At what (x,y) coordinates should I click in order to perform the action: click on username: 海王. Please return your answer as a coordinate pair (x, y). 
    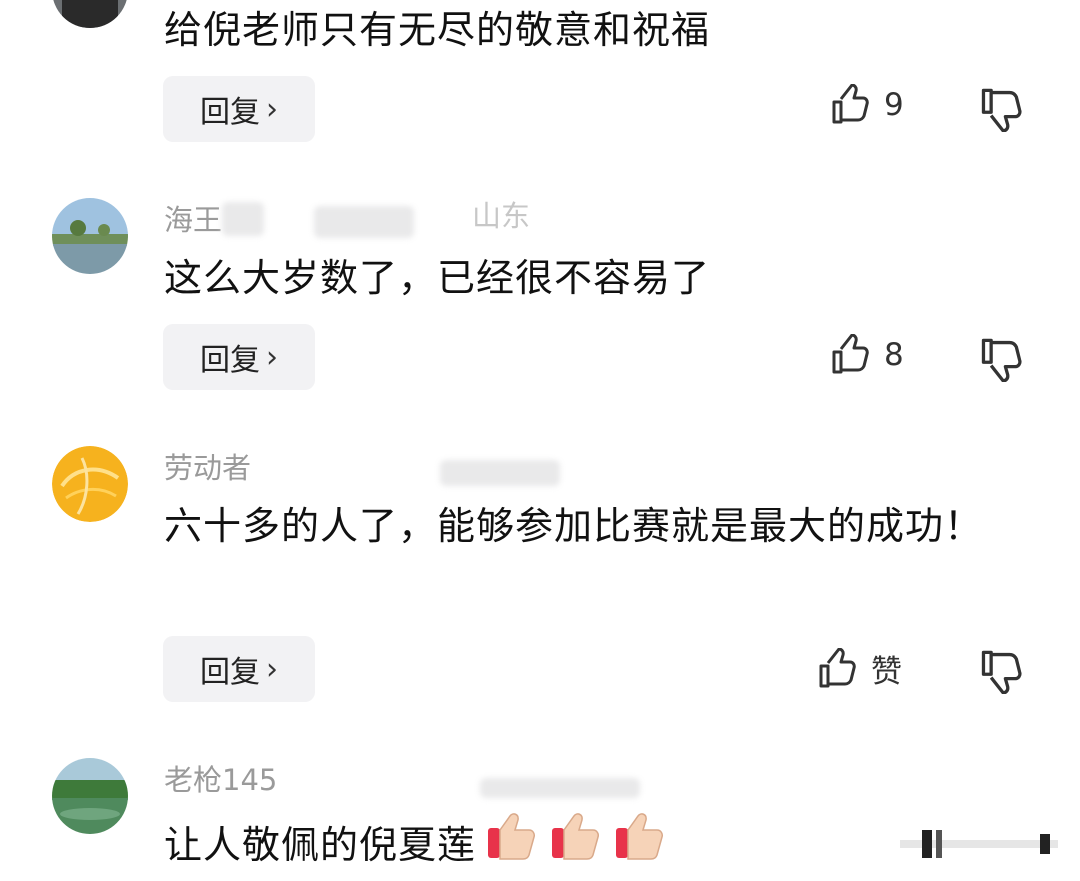
    Looking at the image, I should click on (193, 220).